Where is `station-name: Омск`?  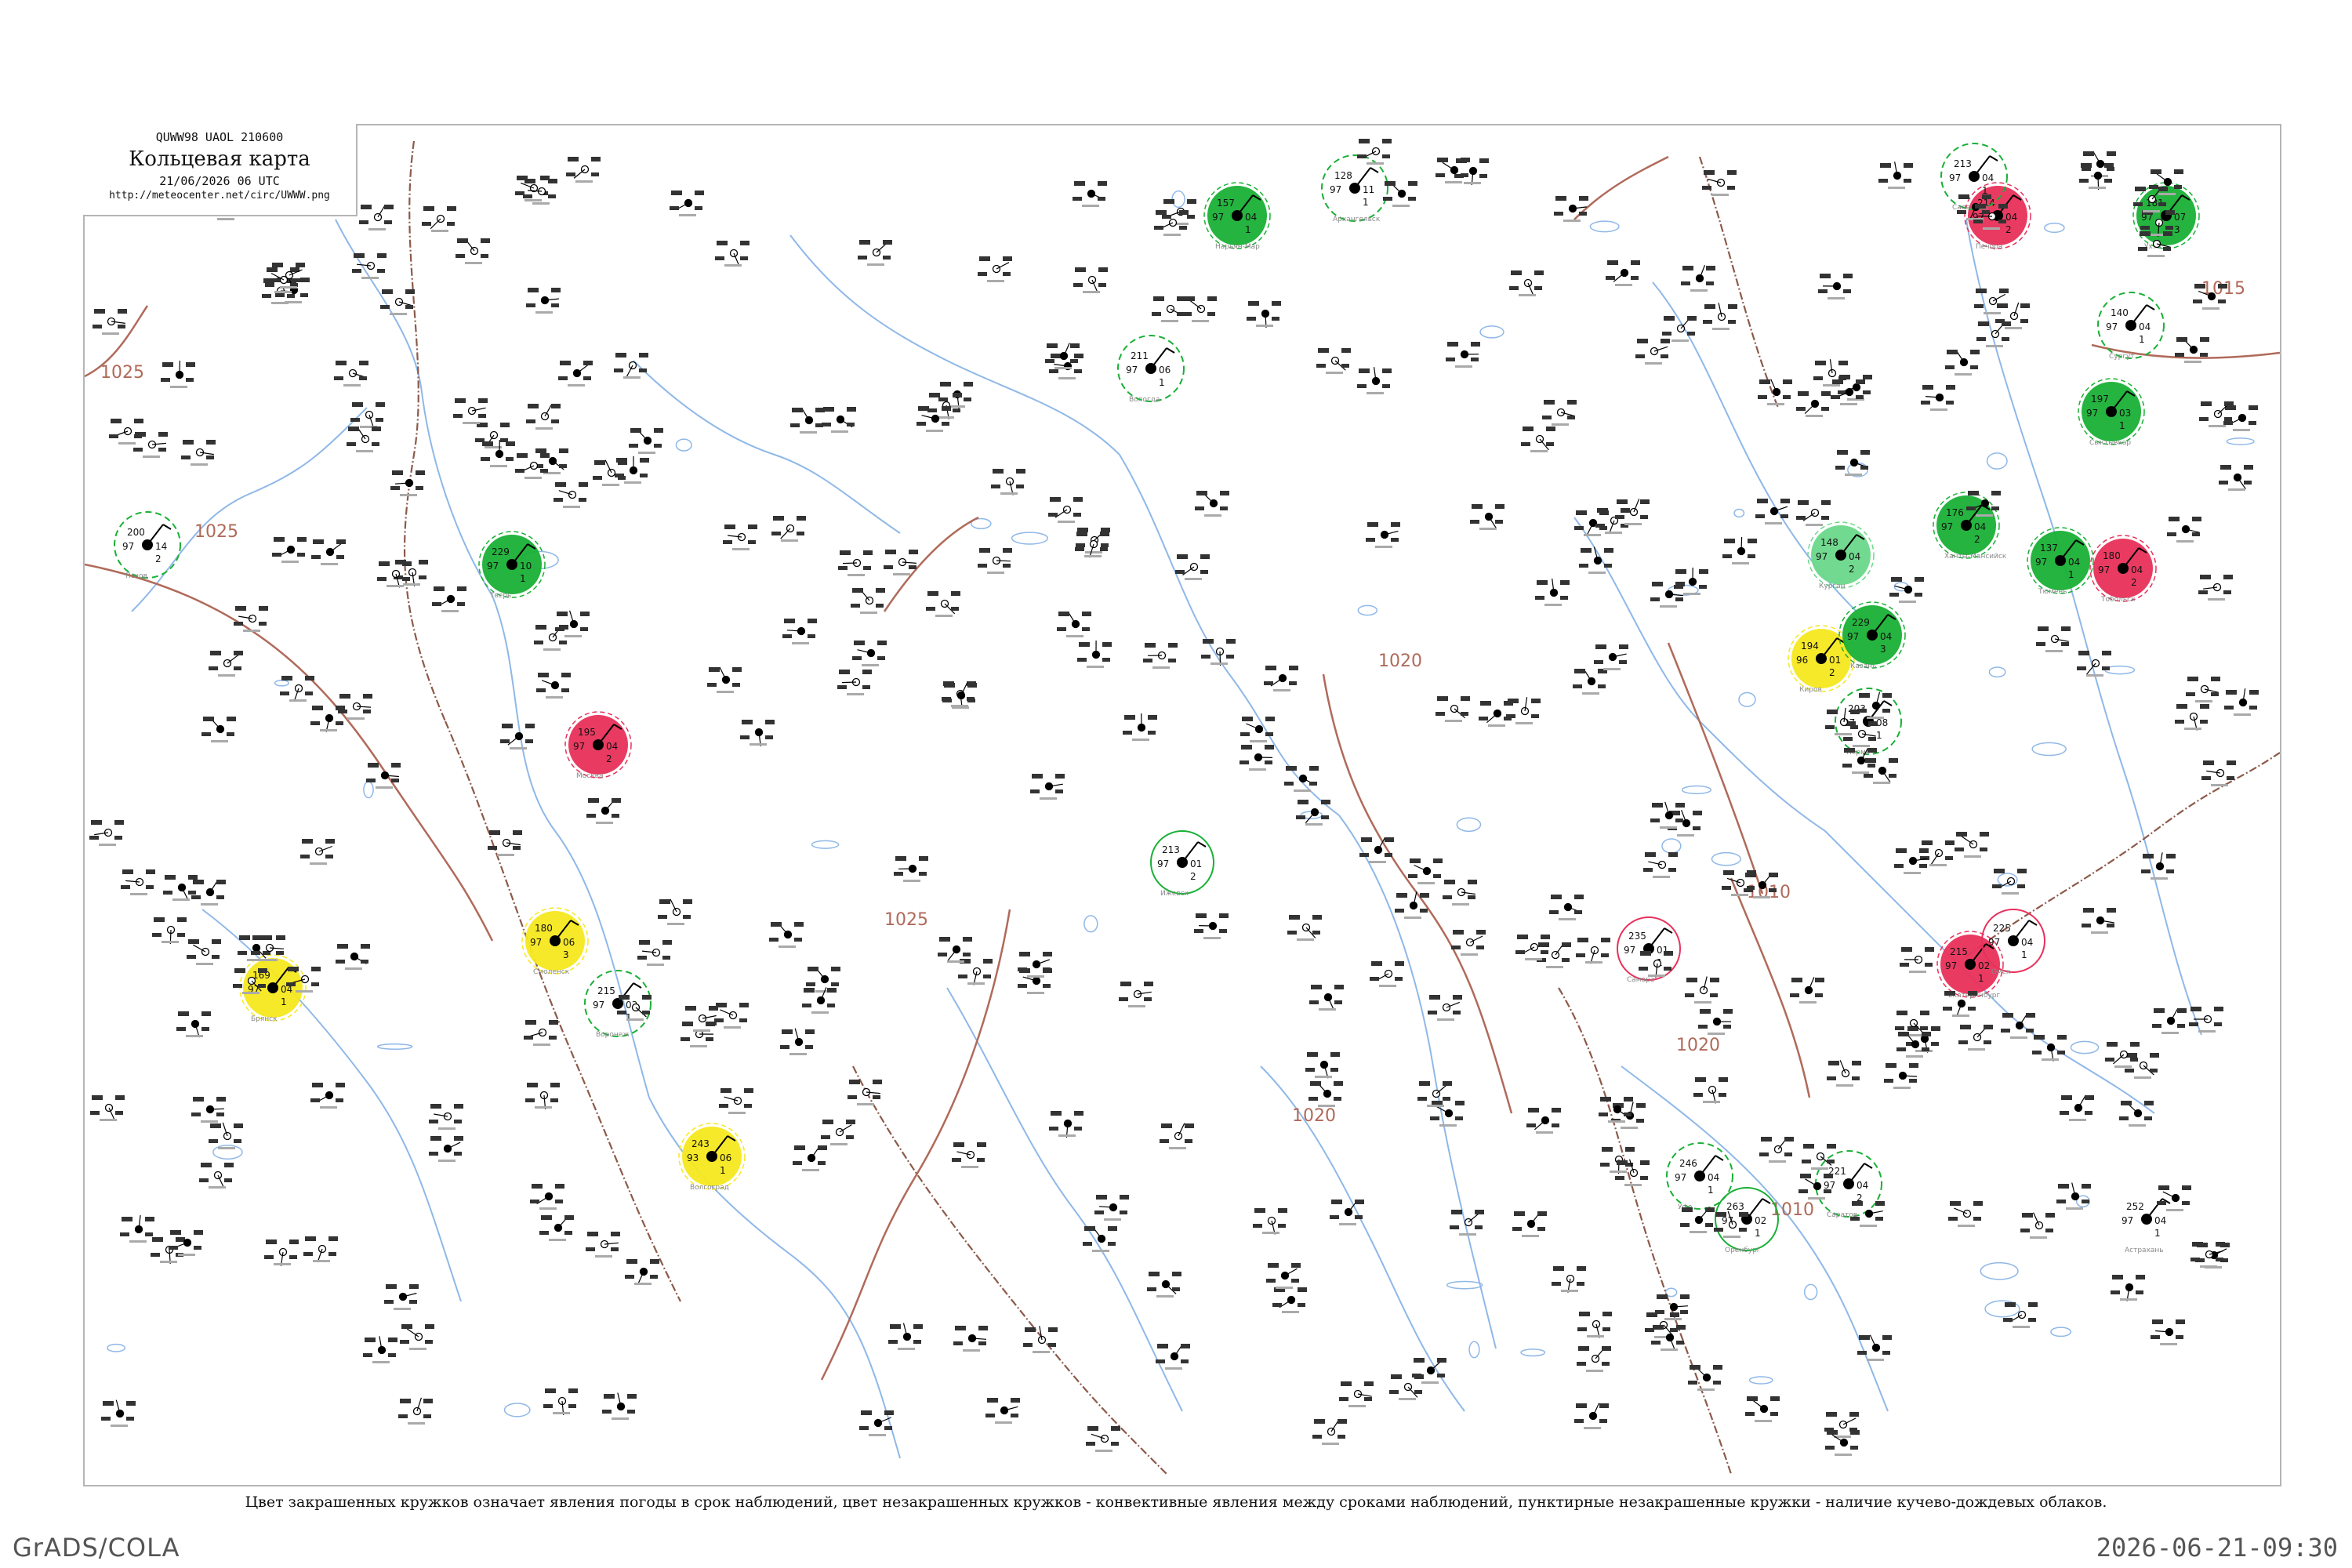 station-name: Омск is located at coordinates (2001, 972).